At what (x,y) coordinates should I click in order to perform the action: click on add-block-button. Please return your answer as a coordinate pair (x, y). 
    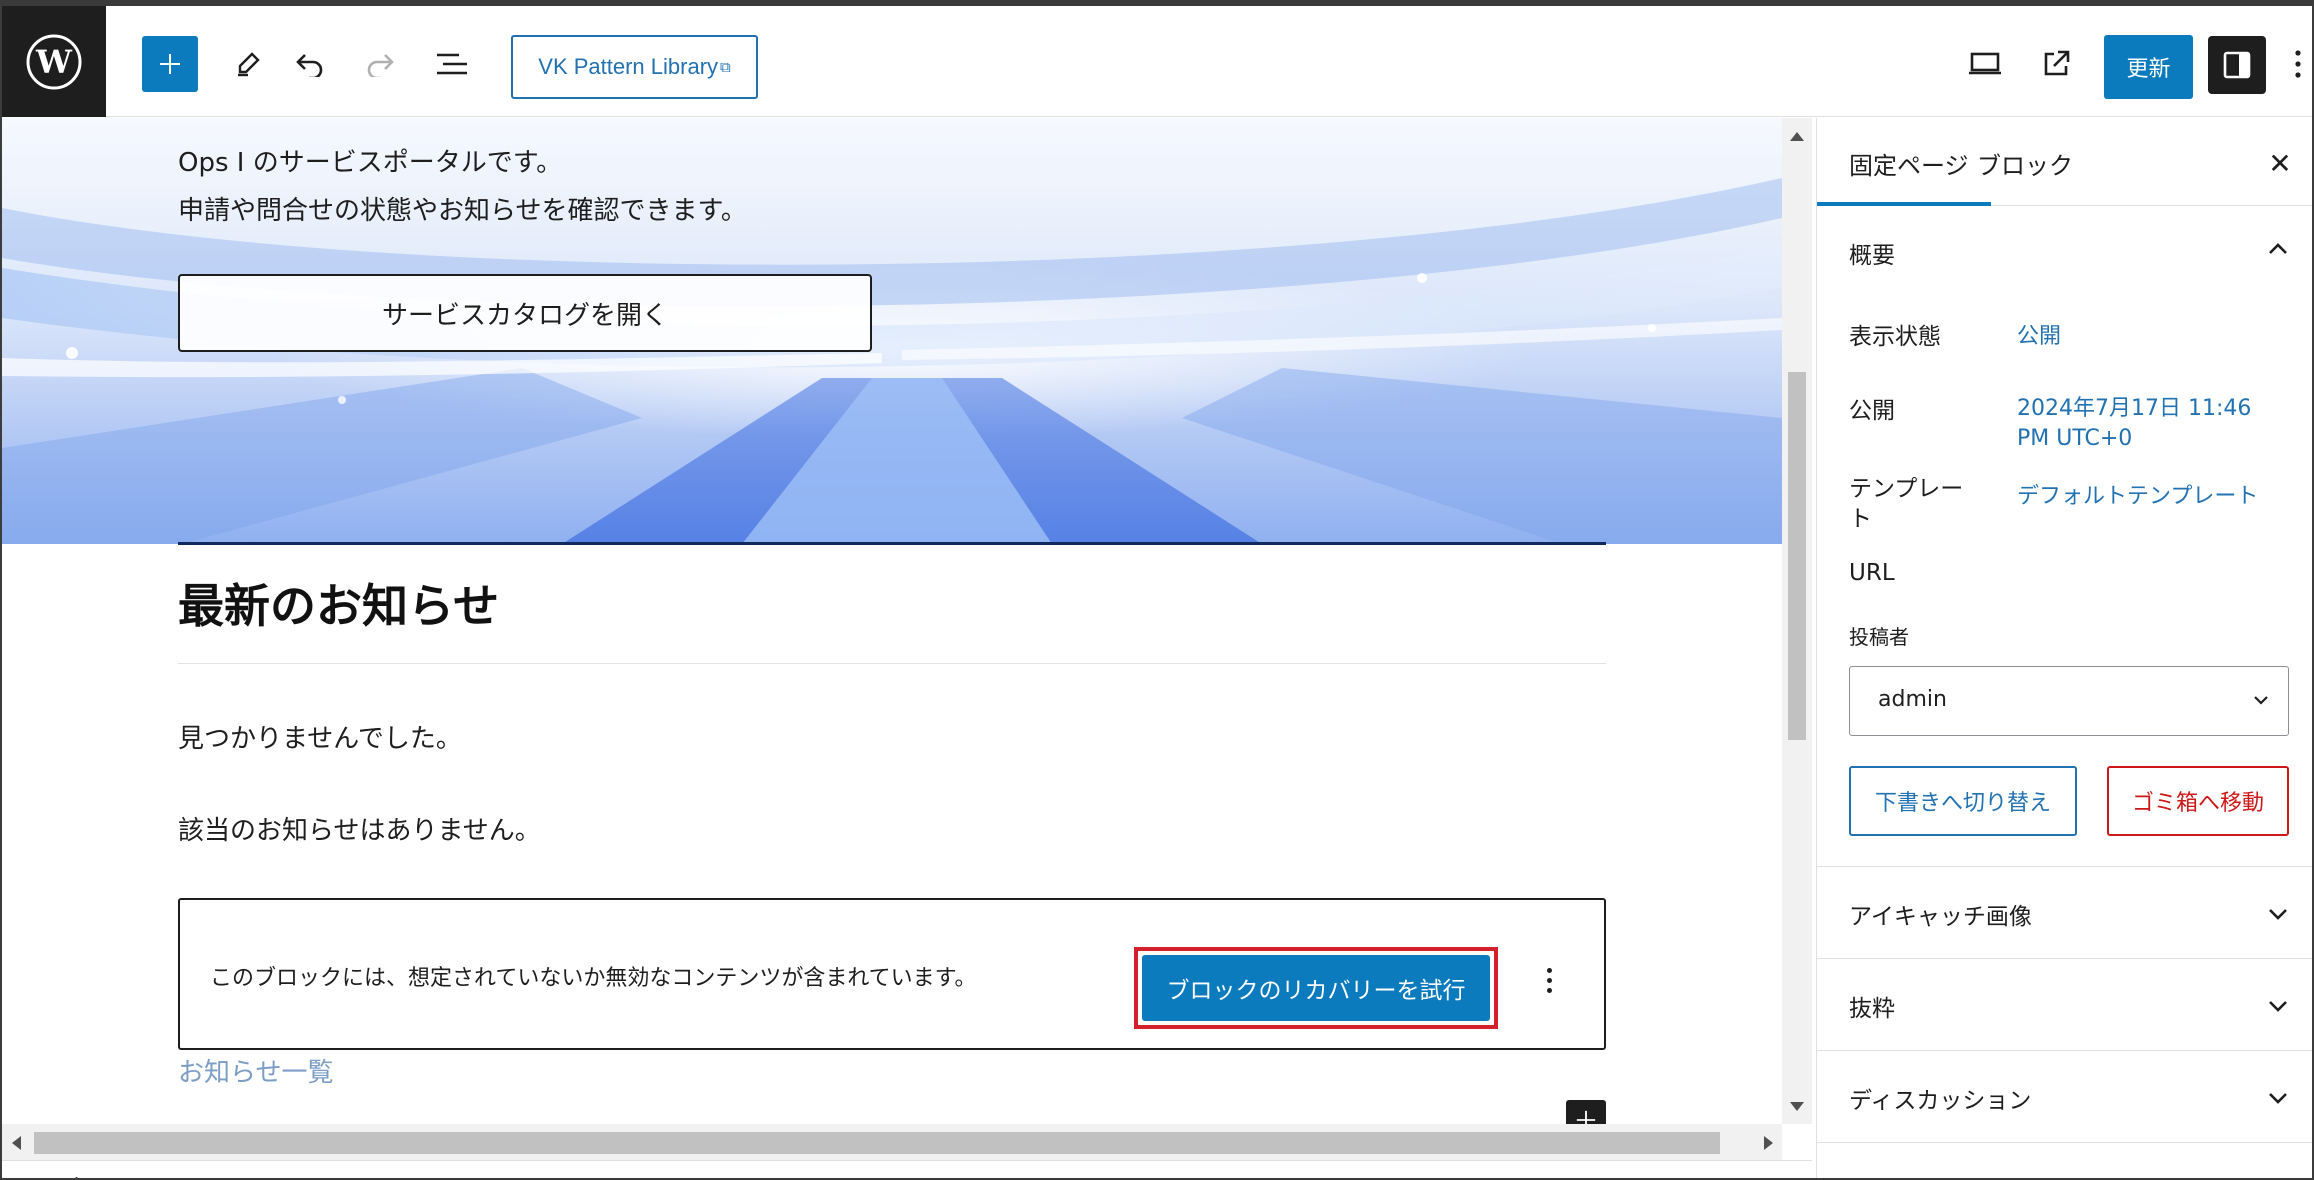
    Looking at the image, I should click on (170, 64).